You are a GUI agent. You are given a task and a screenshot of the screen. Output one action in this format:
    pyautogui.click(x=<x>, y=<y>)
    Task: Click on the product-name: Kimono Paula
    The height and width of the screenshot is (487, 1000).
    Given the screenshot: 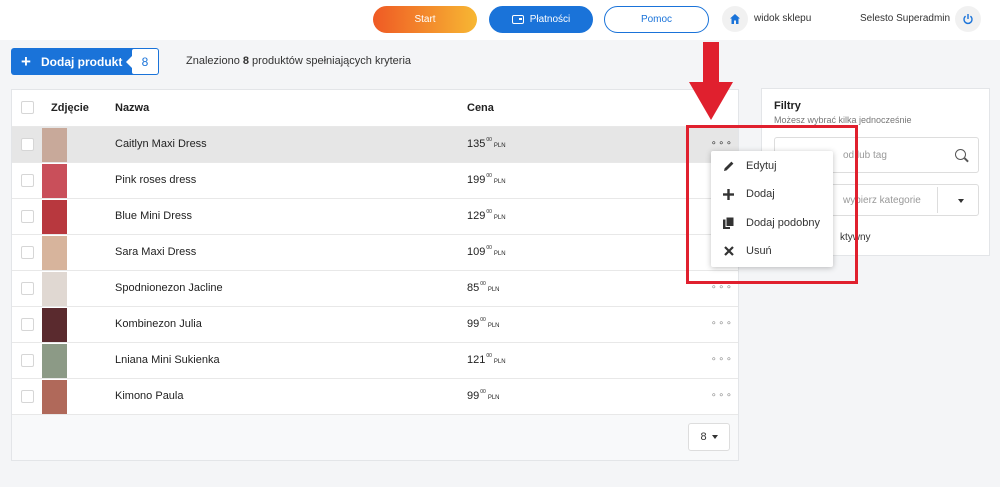 What is the action you would take?
    pyautogui.click(x=149, y=396)
    